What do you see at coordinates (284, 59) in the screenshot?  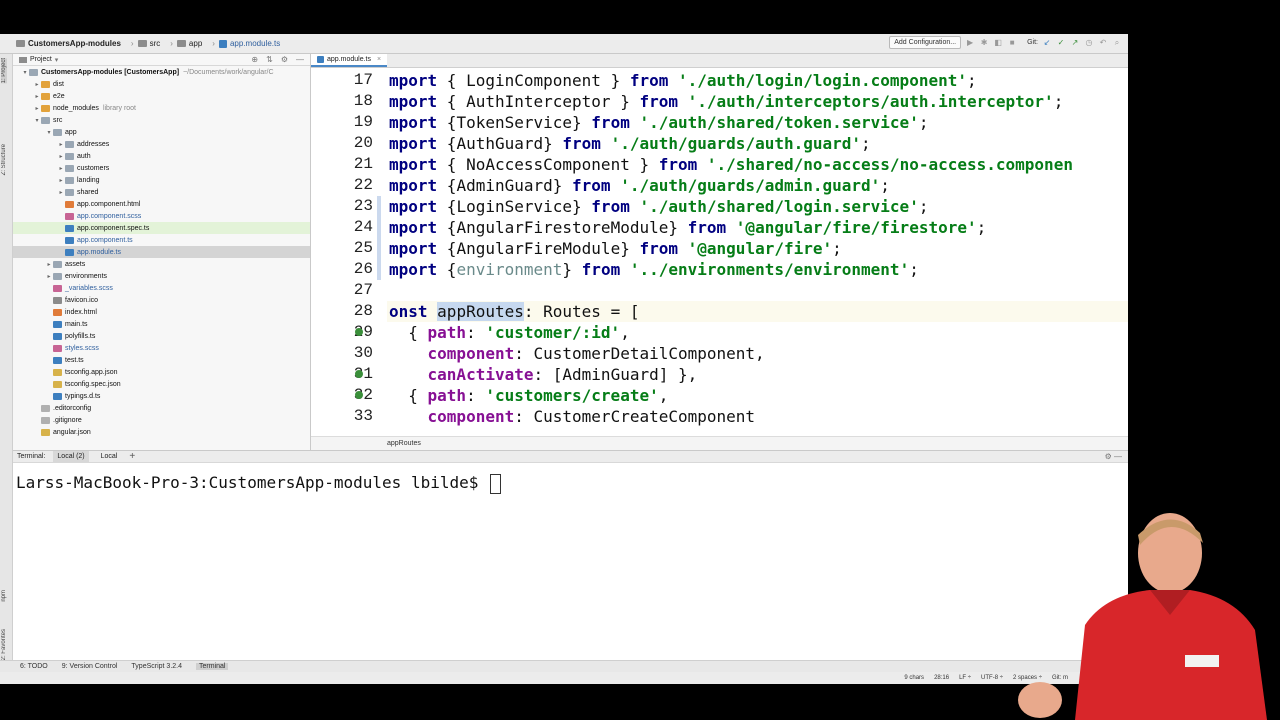 I see `gear-icon: ⚙` at bounding box center [284, 59].